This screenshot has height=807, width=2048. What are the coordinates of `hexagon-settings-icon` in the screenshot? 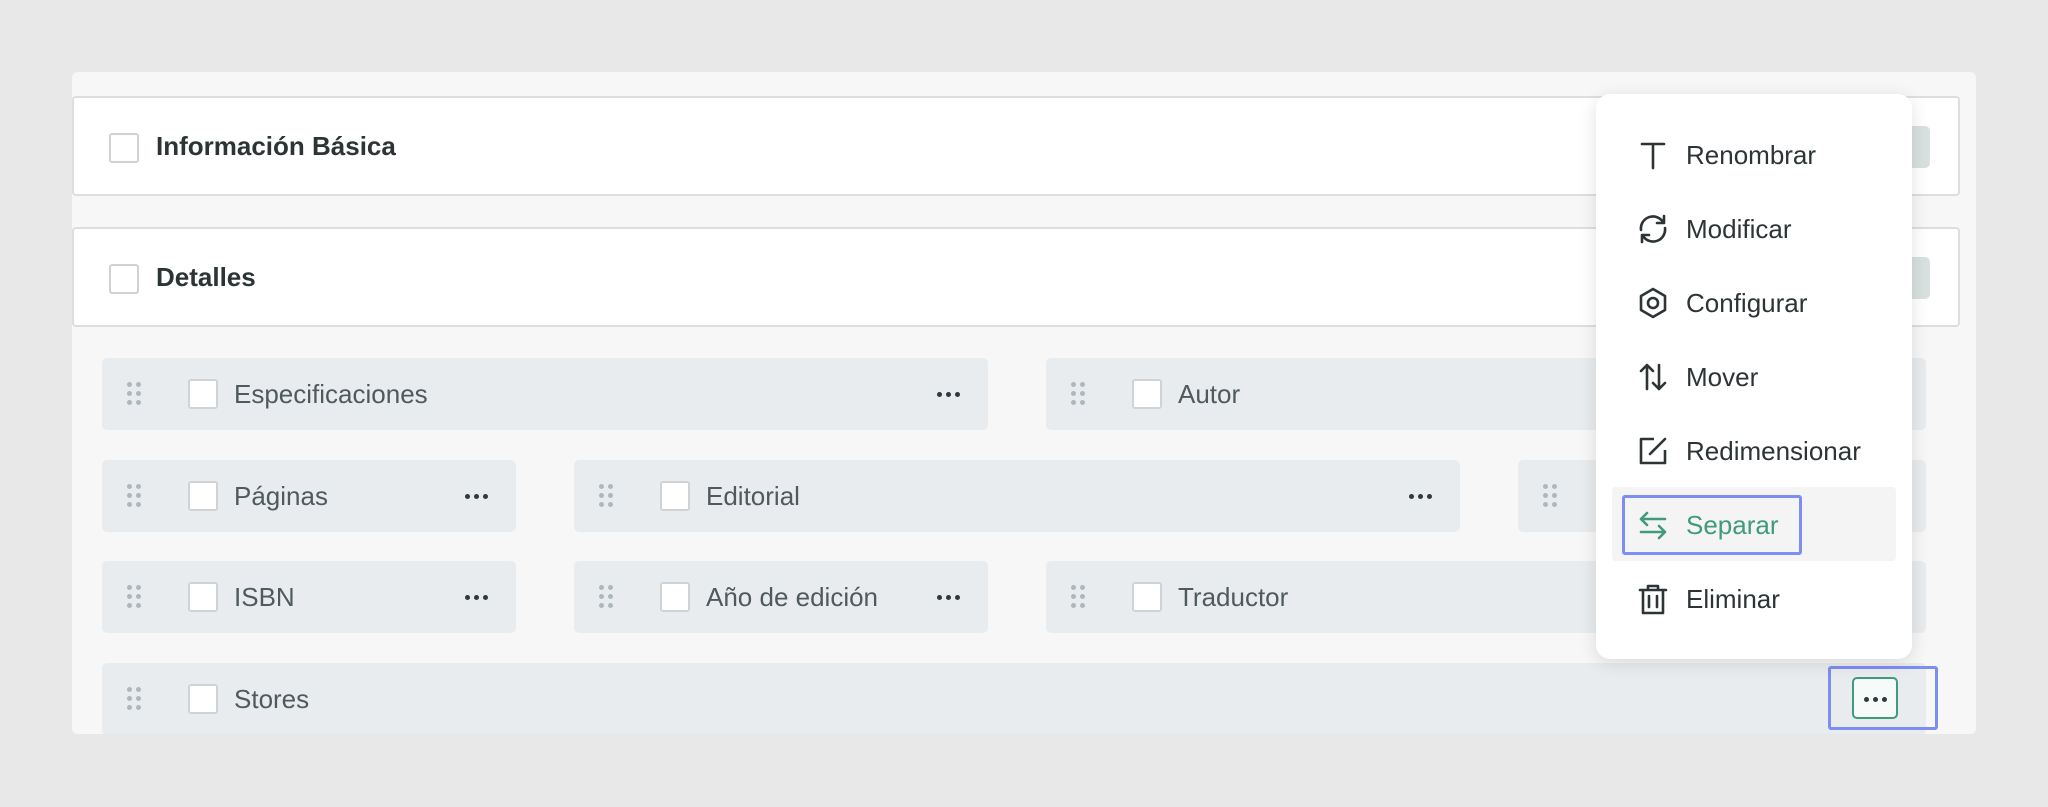 It's located at (1653, 303).